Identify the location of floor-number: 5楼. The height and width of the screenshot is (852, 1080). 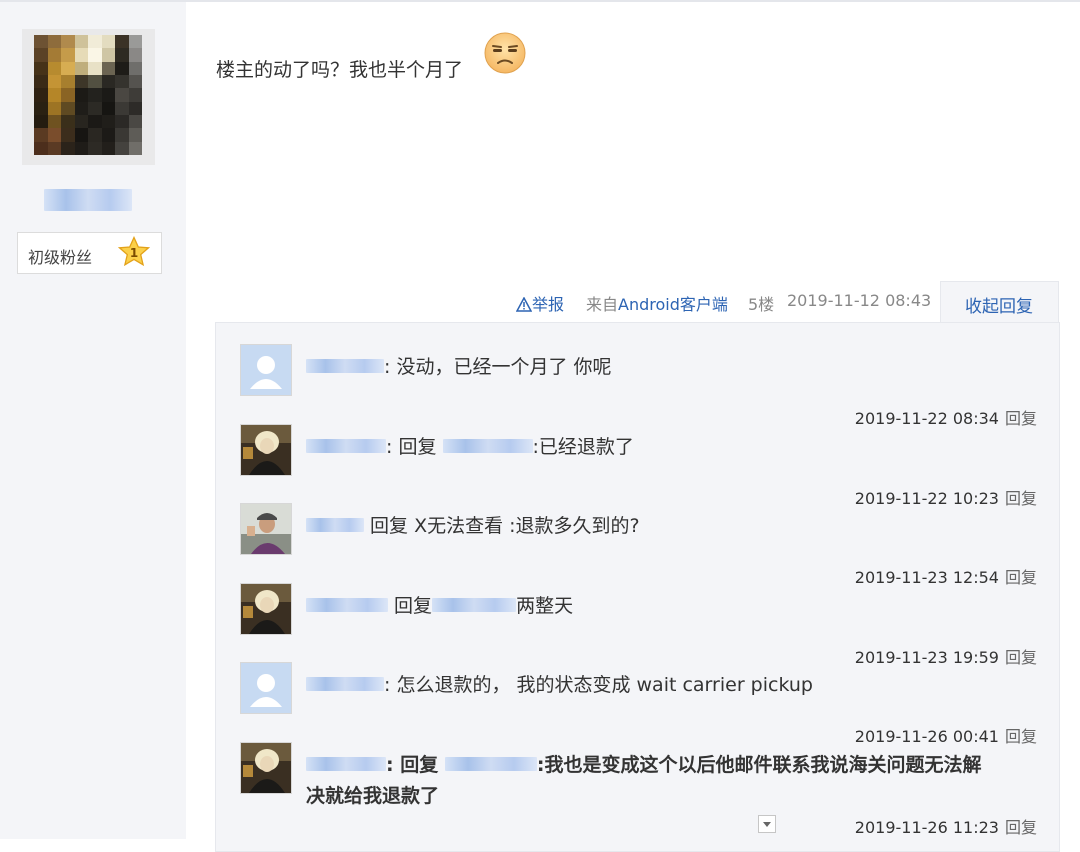
(761, 304).